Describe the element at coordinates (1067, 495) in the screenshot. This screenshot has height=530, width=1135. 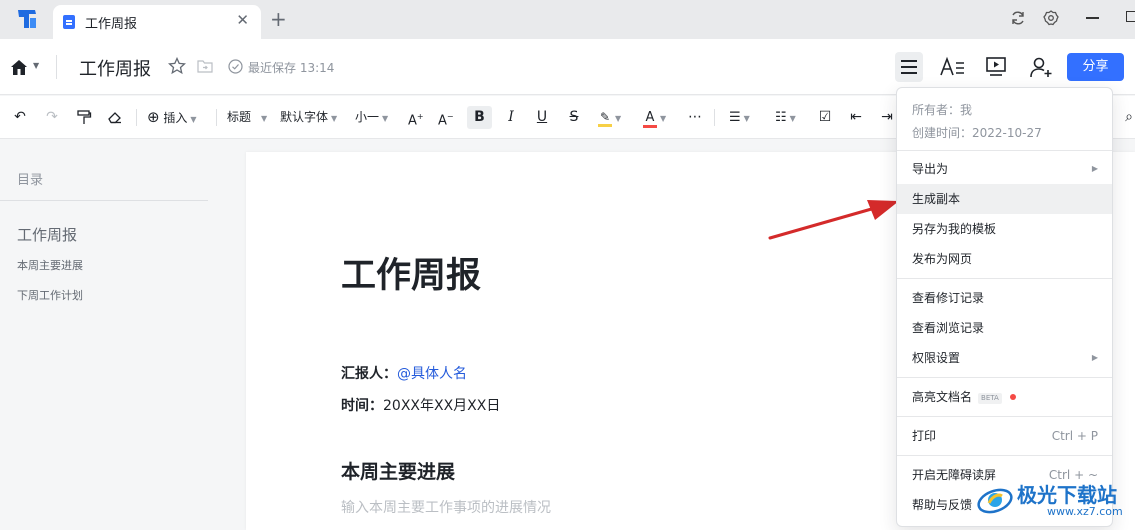
I see `watermark-text: 极光下载站` at that location.